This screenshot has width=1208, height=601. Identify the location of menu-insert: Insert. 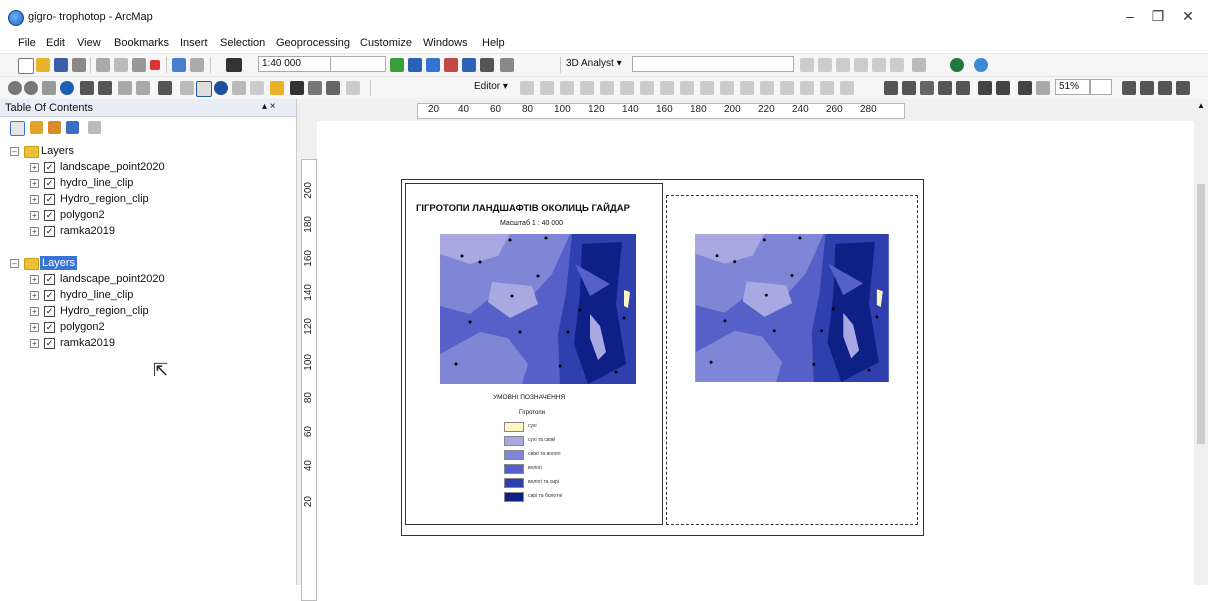
(194, 43).